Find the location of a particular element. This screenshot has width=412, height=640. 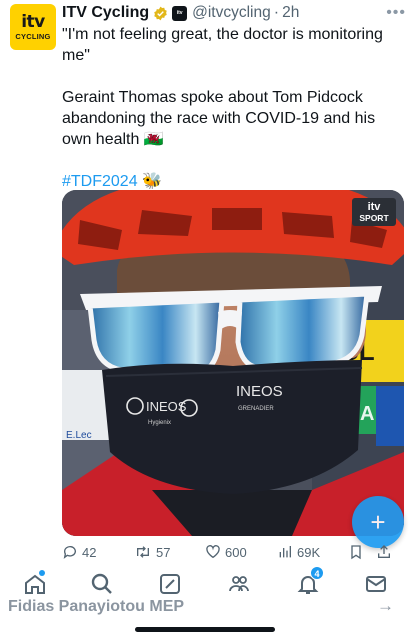

reply-count: 42 is located at coordinates (89, 552).